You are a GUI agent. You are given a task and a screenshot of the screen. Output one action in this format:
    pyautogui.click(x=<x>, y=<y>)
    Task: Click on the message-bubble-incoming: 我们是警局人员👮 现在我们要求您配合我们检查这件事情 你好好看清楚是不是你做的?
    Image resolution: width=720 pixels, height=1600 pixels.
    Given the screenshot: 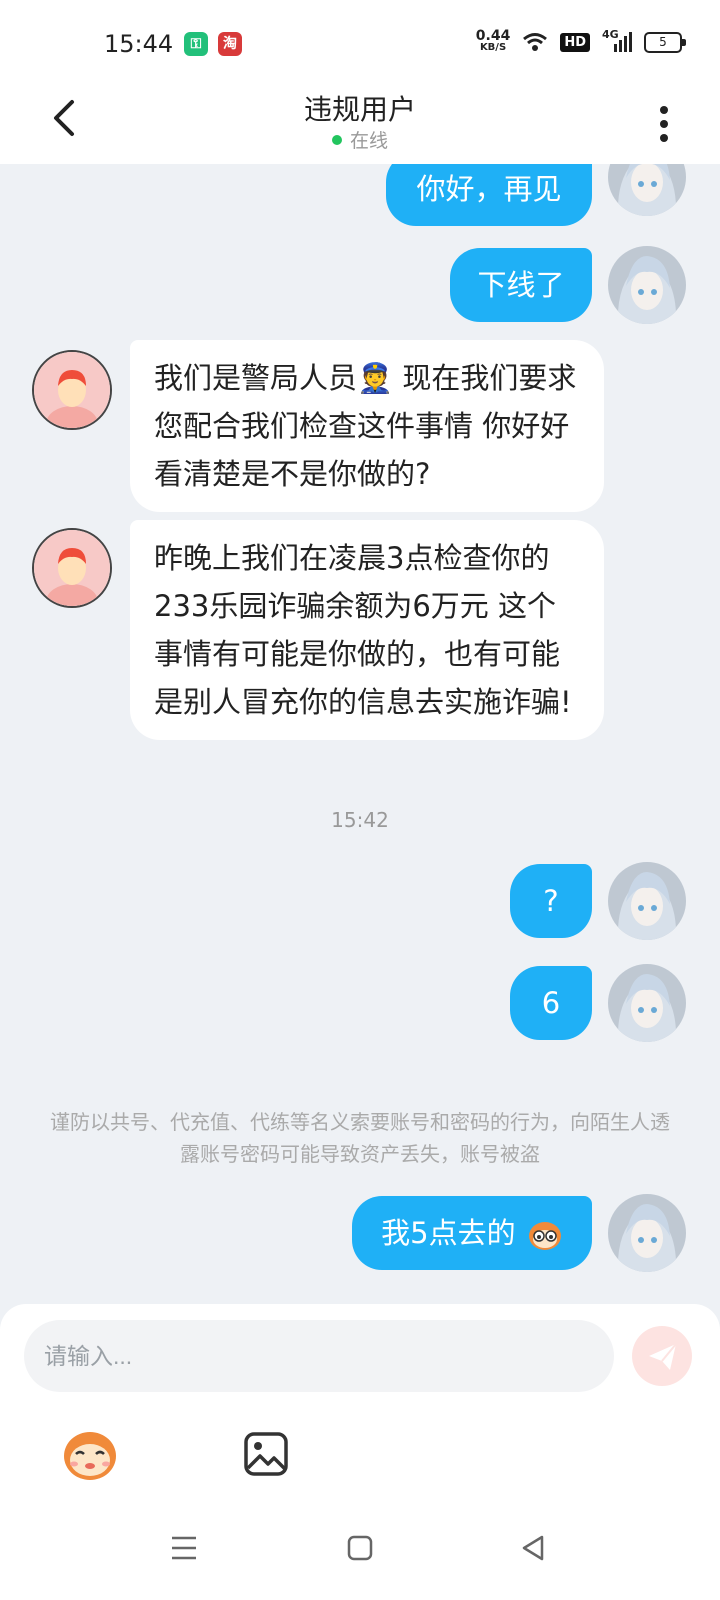 What is the action you would take?
    pyautogui.click(x=367, y=426)
    